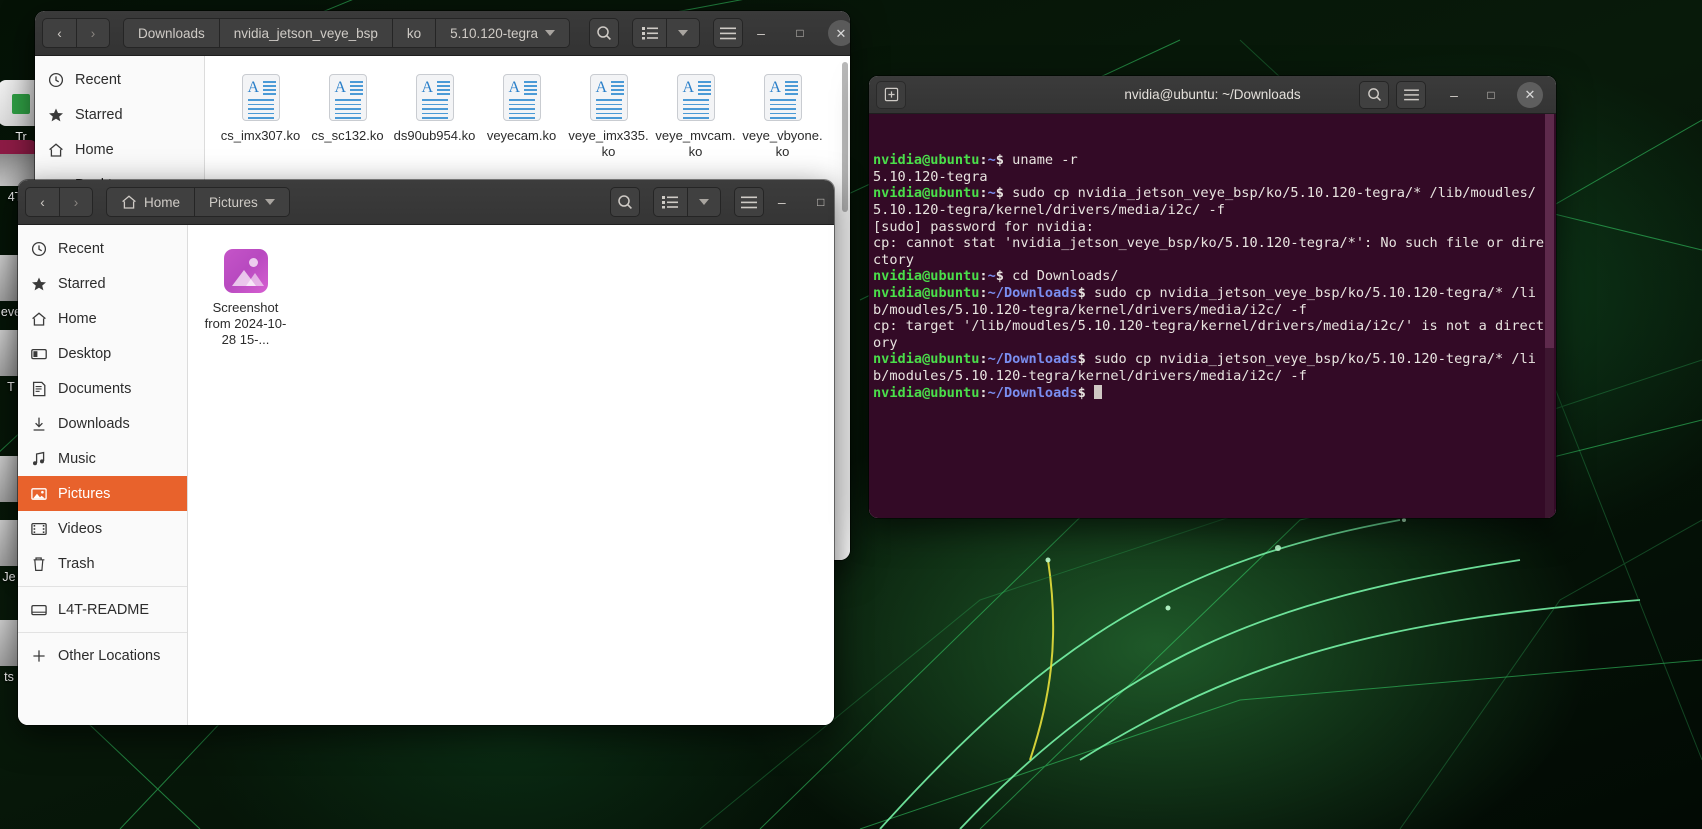 The width and height of the screenshot is (1702, 829). I want to click on sidebar-item-label: Desktop, so click(85, 353).